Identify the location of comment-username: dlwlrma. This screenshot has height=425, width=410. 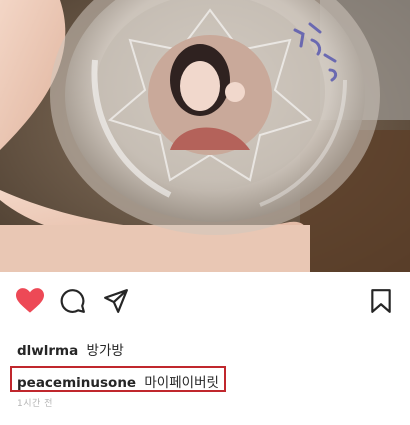
(47, 351).